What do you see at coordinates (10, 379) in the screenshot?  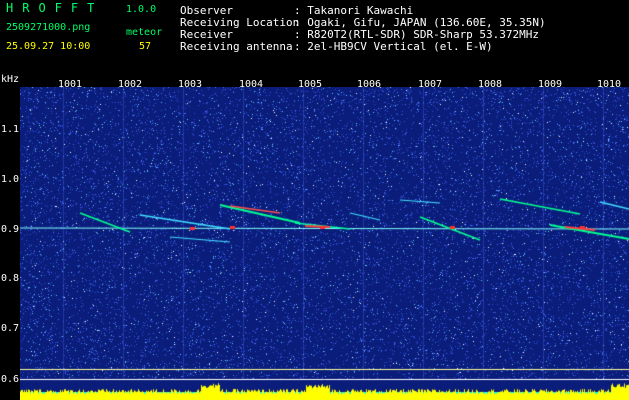 I see `y-label-0-6: 0.6` at bounding box center [10, 379].